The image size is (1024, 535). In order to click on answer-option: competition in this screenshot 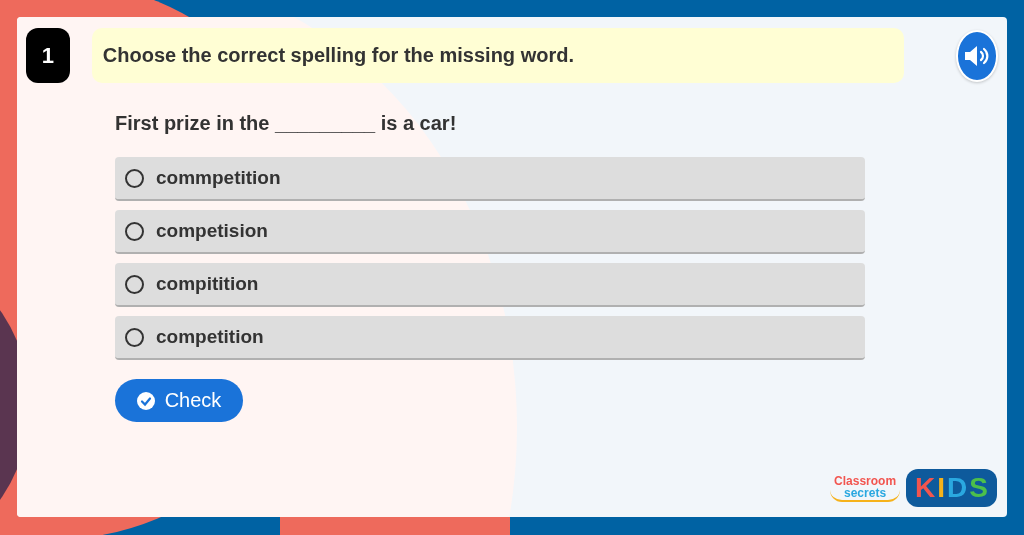, I will do `click(490, 338)`.